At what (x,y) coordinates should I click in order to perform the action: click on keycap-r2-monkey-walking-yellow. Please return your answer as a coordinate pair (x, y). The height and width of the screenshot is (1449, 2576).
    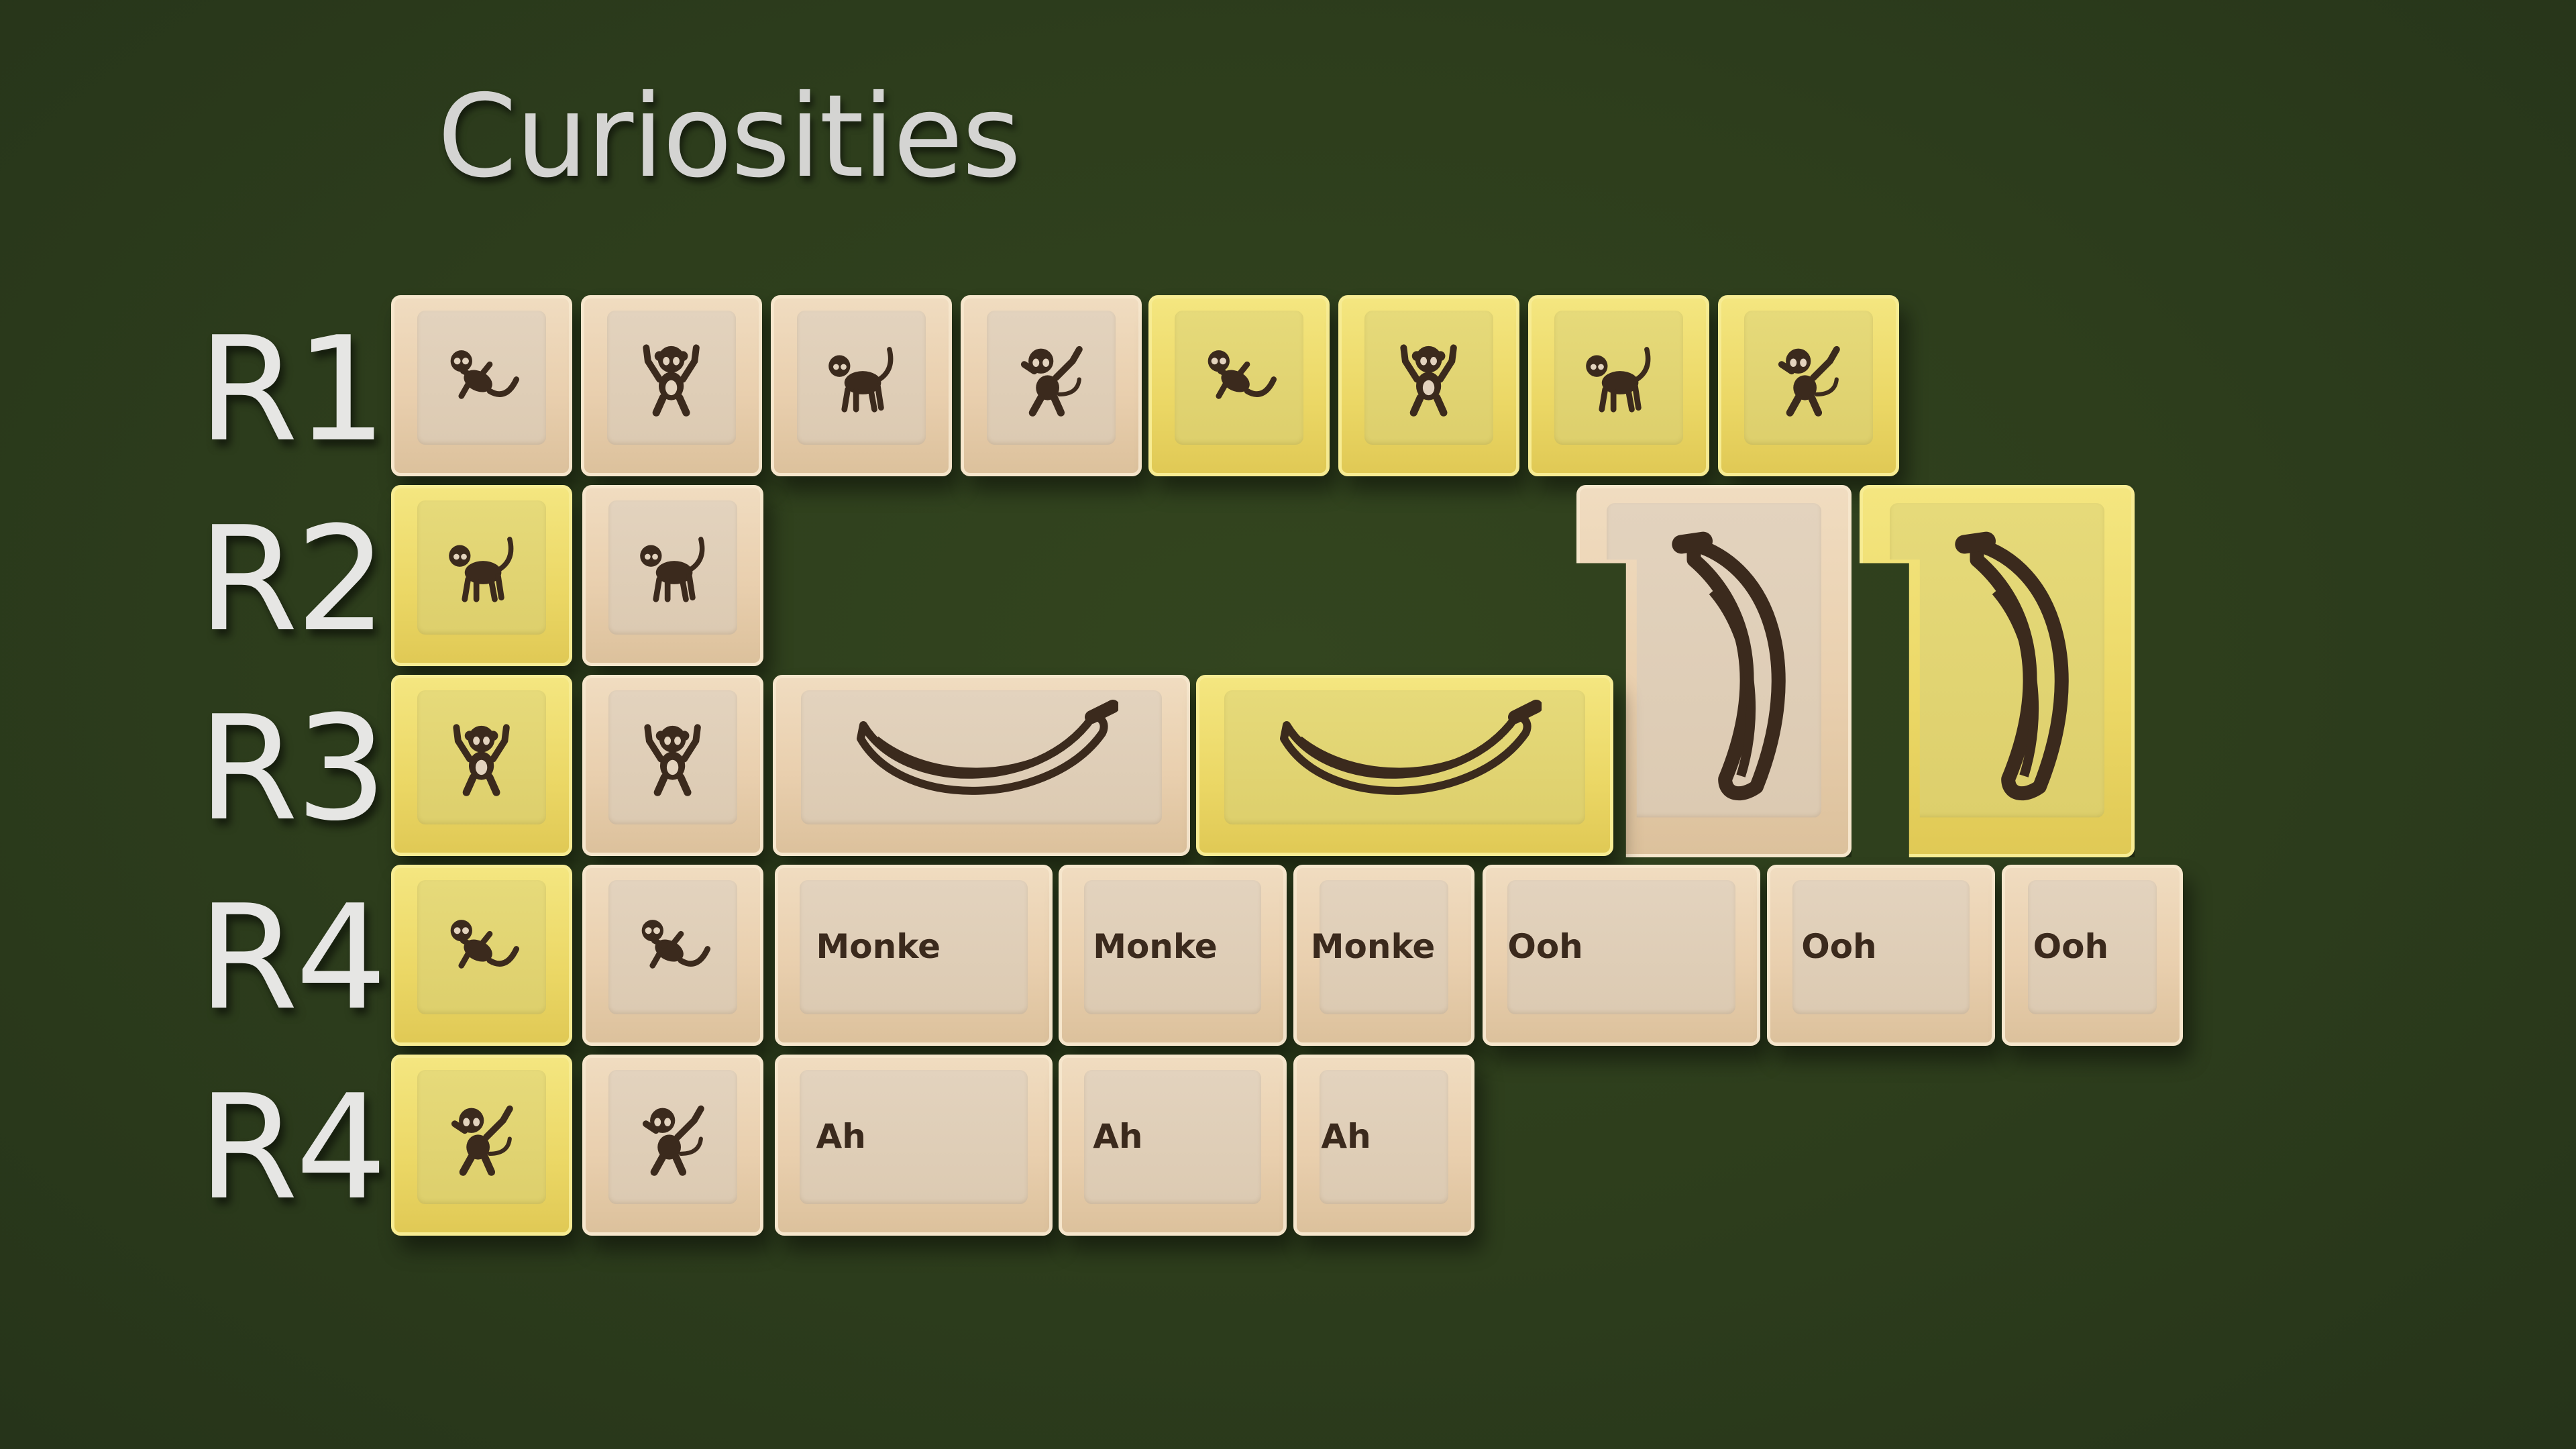
    Looking at the image, I should click on (481, 575).